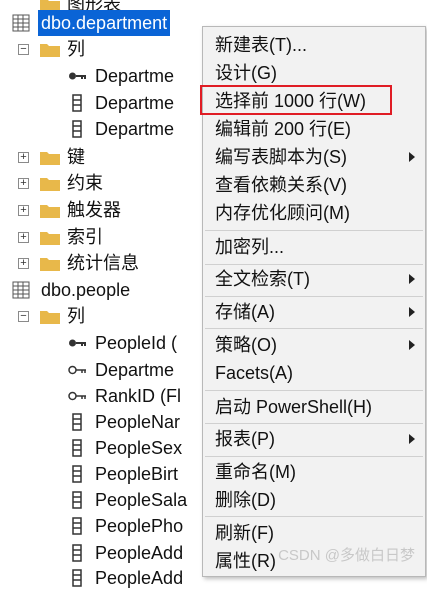 This screenshot has width=427, height=591. I want to click on menu-item-label: 启动 PowerShell(H), so click(294, 407).